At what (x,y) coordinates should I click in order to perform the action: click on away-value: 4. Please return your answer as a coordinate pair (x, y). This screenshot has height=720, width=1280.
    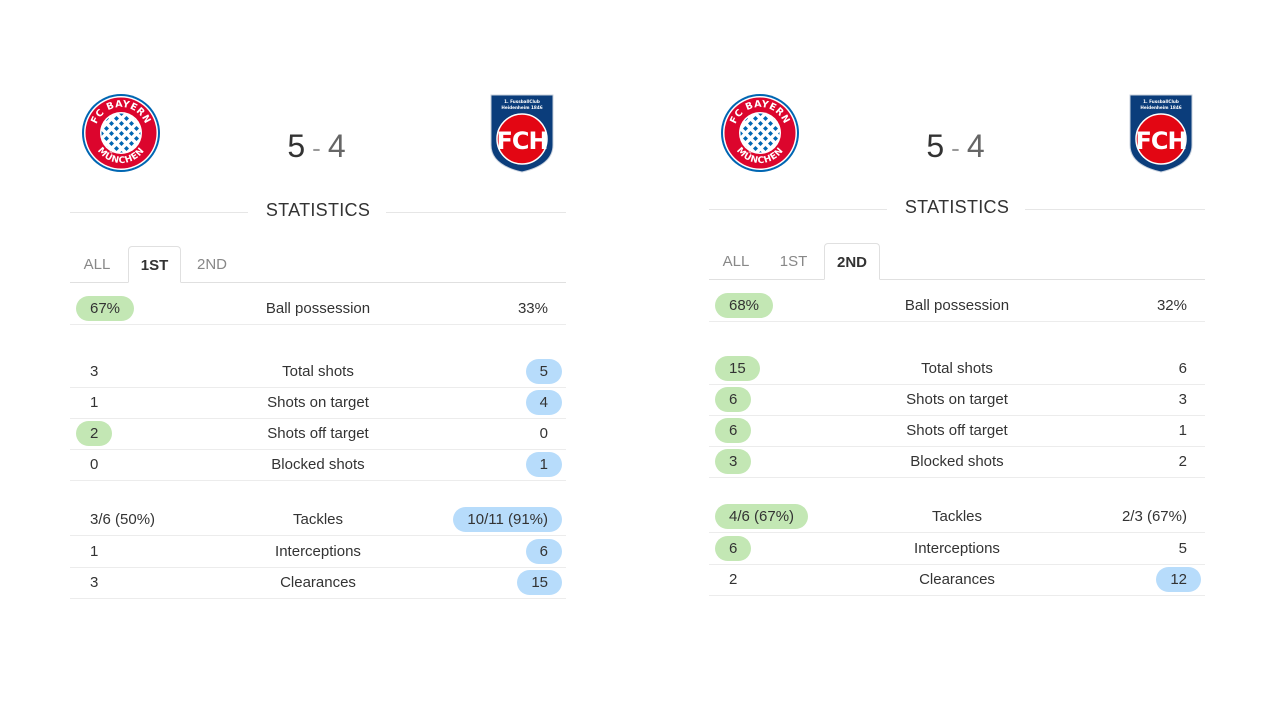
    Looking at the image, I should click on (543, 402).